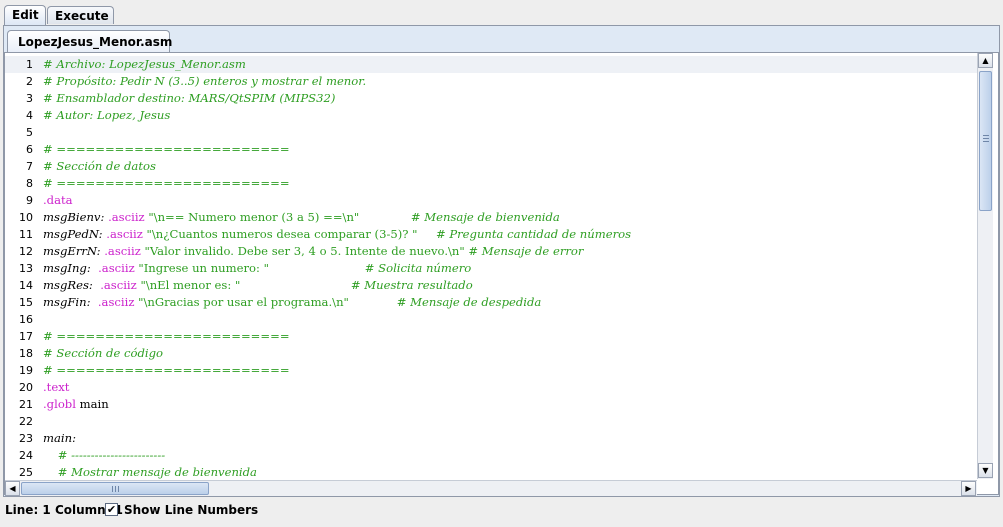 Image resolution: width=1003 pixels, height=527 pixels. Describe the element at coordinates (56, 387) in the screenshot. I see `code-token-dir: .text` at that location.